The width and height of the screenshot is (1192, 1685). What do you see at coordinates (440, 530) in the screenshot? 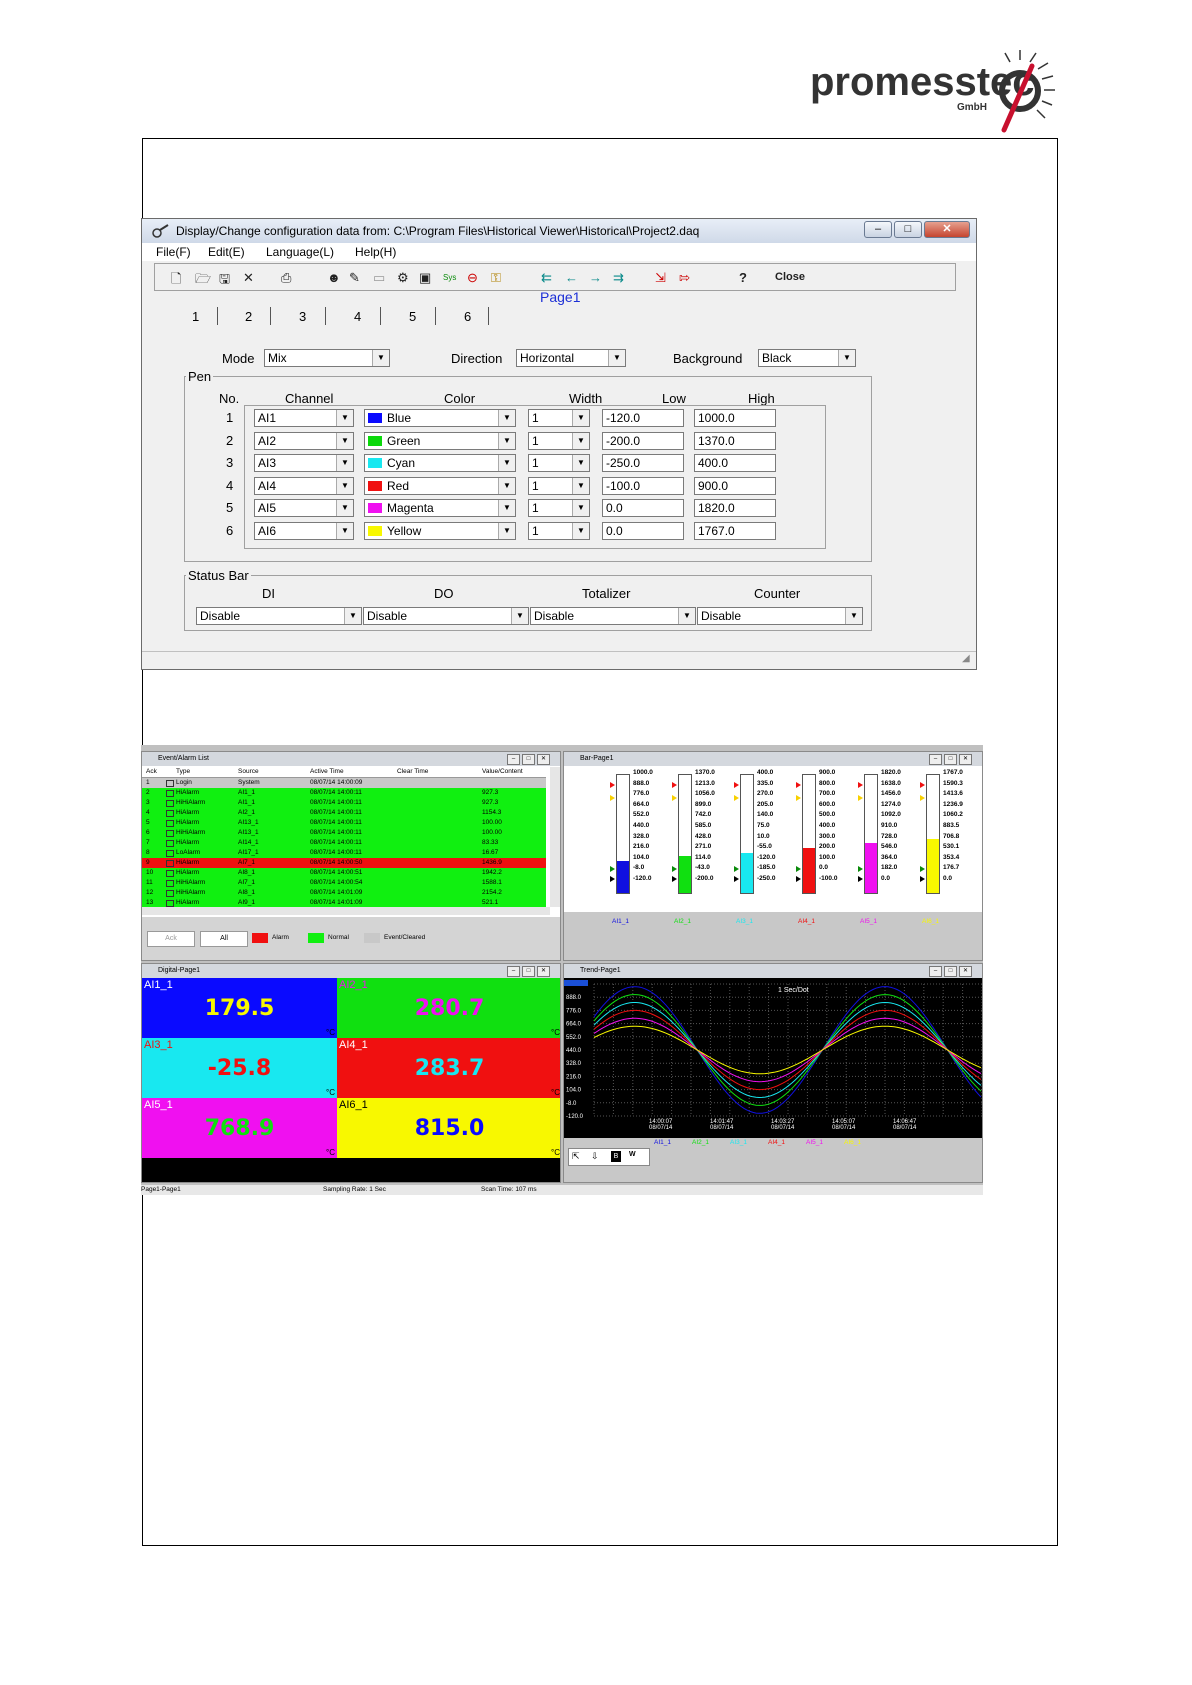
I see `pen-color-select: Yellow ▼` at bounding box center [440, 530].